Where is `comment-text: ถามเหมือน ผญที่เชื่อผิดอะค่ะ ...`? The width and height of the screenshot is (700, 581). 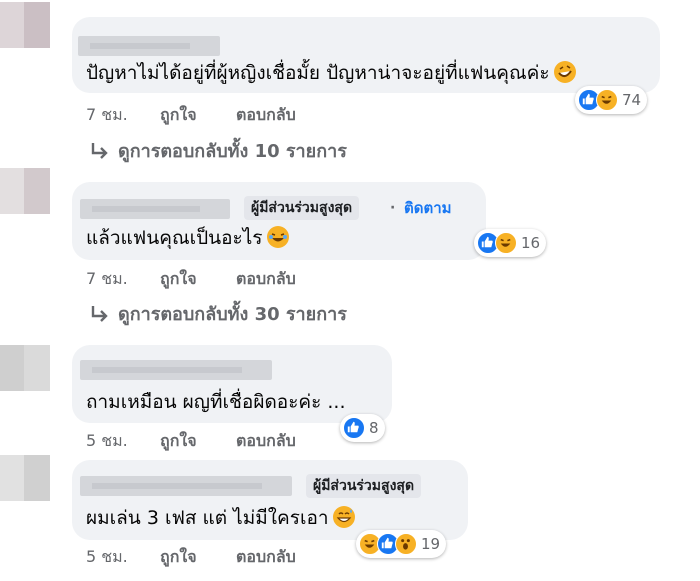 comment-text: ถามเหมือน ผญที่เชื่อผิดอะค่ะ ... is located at coordinates (216, 402).